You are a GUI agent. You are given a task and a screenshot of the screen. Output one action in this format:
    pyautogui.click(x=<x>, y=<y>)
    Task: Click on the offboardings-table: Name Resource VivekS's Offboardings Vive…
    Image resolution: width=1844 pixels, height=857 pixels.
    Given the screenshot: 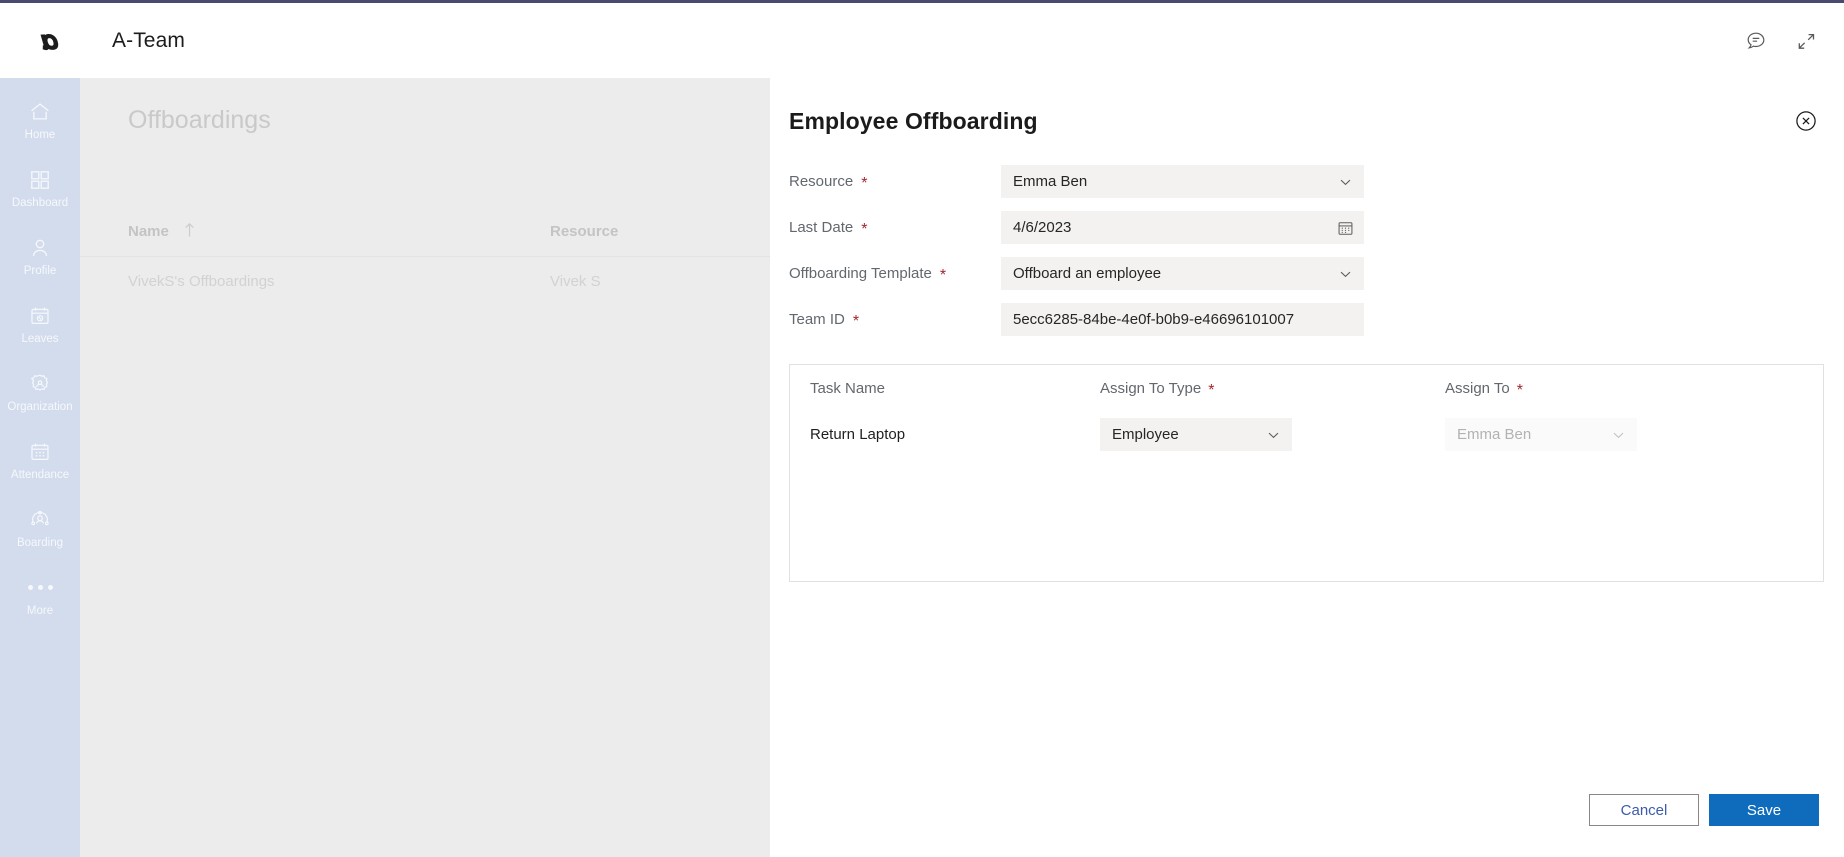 What is the action you would take?
    pyautogui.click(x=425, y=256)
    